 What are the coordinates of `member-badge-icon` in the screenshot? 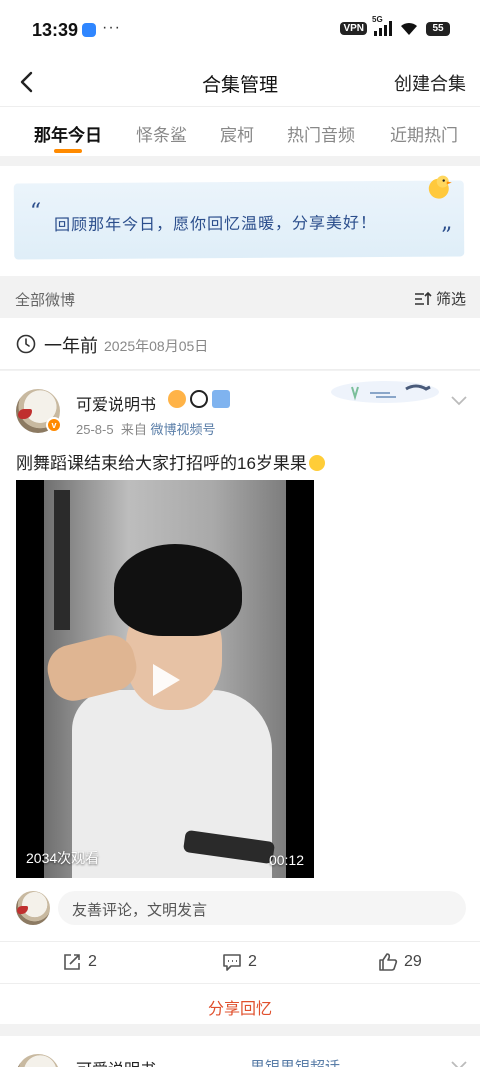 It's located at (221, 399).